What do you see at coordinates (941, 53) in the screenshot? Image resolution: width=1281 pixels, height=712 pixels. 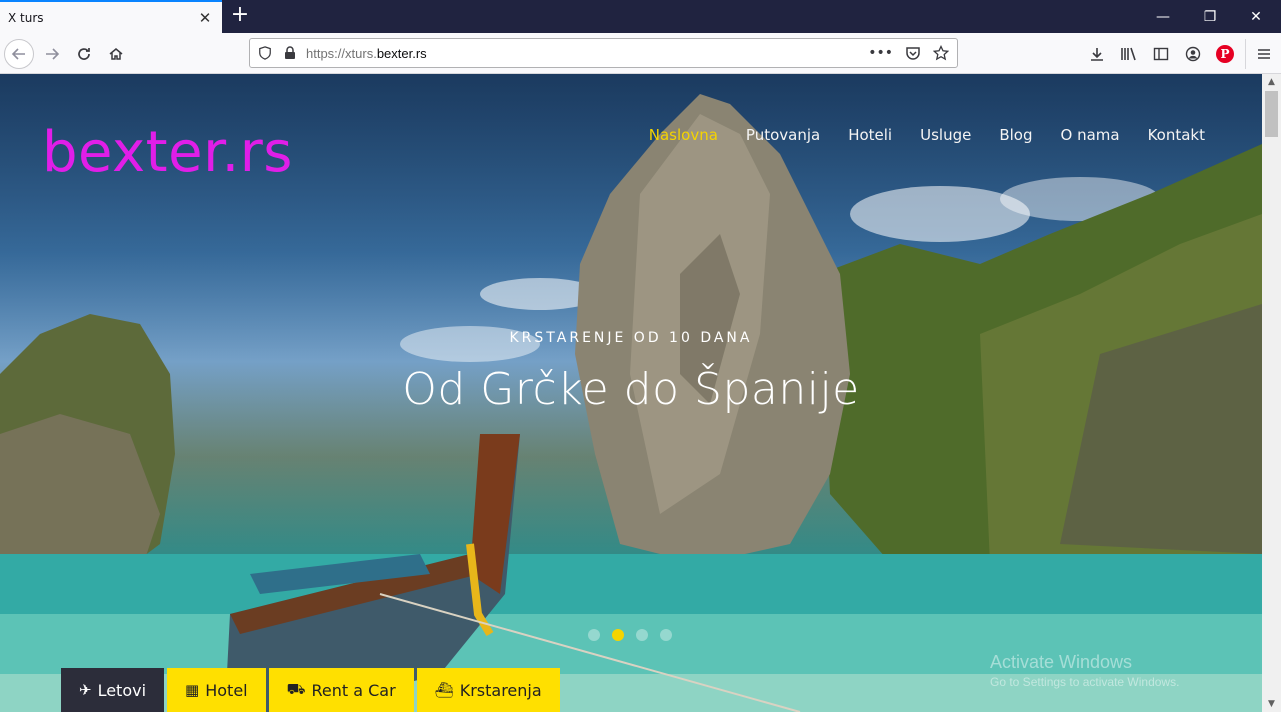 I see `bookmark-star-icon` at bounding box center [941, 53].